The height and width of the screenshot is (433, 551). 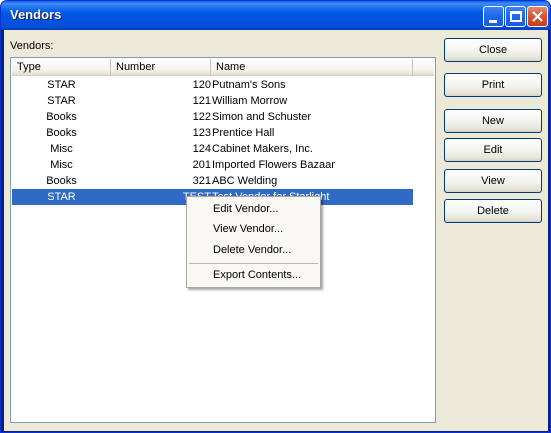 What do you see at coordinates (493, 181) in the screenshot?
I see `view-button: View` at bounding box center [493, 181].